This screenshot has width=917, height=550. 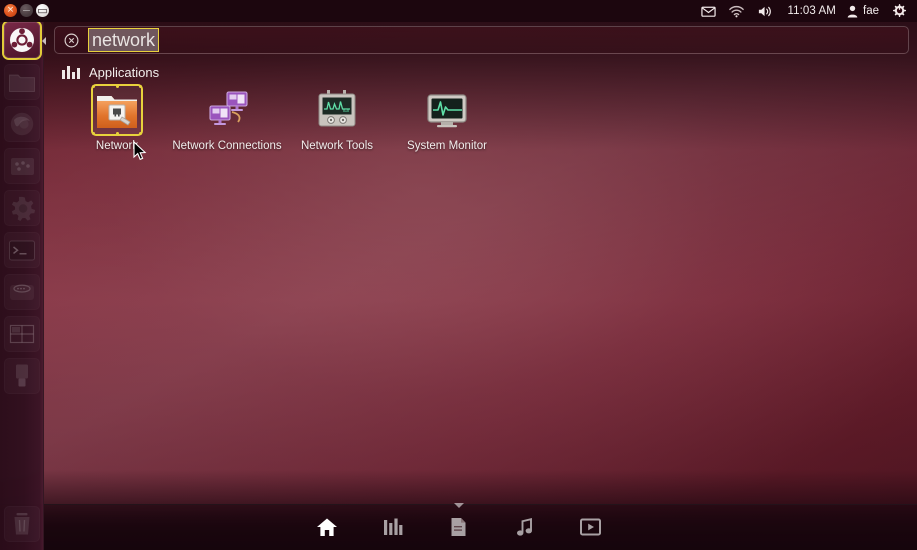 I want to click on network-tools-icon, so click(x=337, y=108).